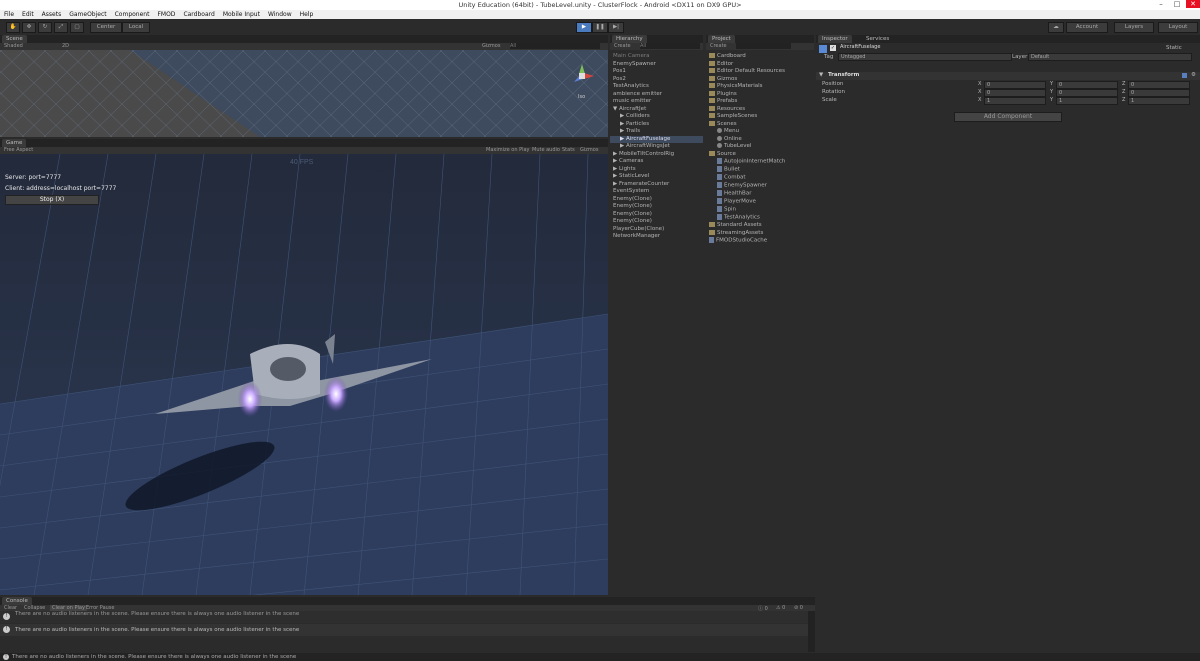 The image size is (1200, 661). Describe the element at coordinates (656, 95) in the screenshot. I see `hierarchy-item: ambience emitter` at that location.